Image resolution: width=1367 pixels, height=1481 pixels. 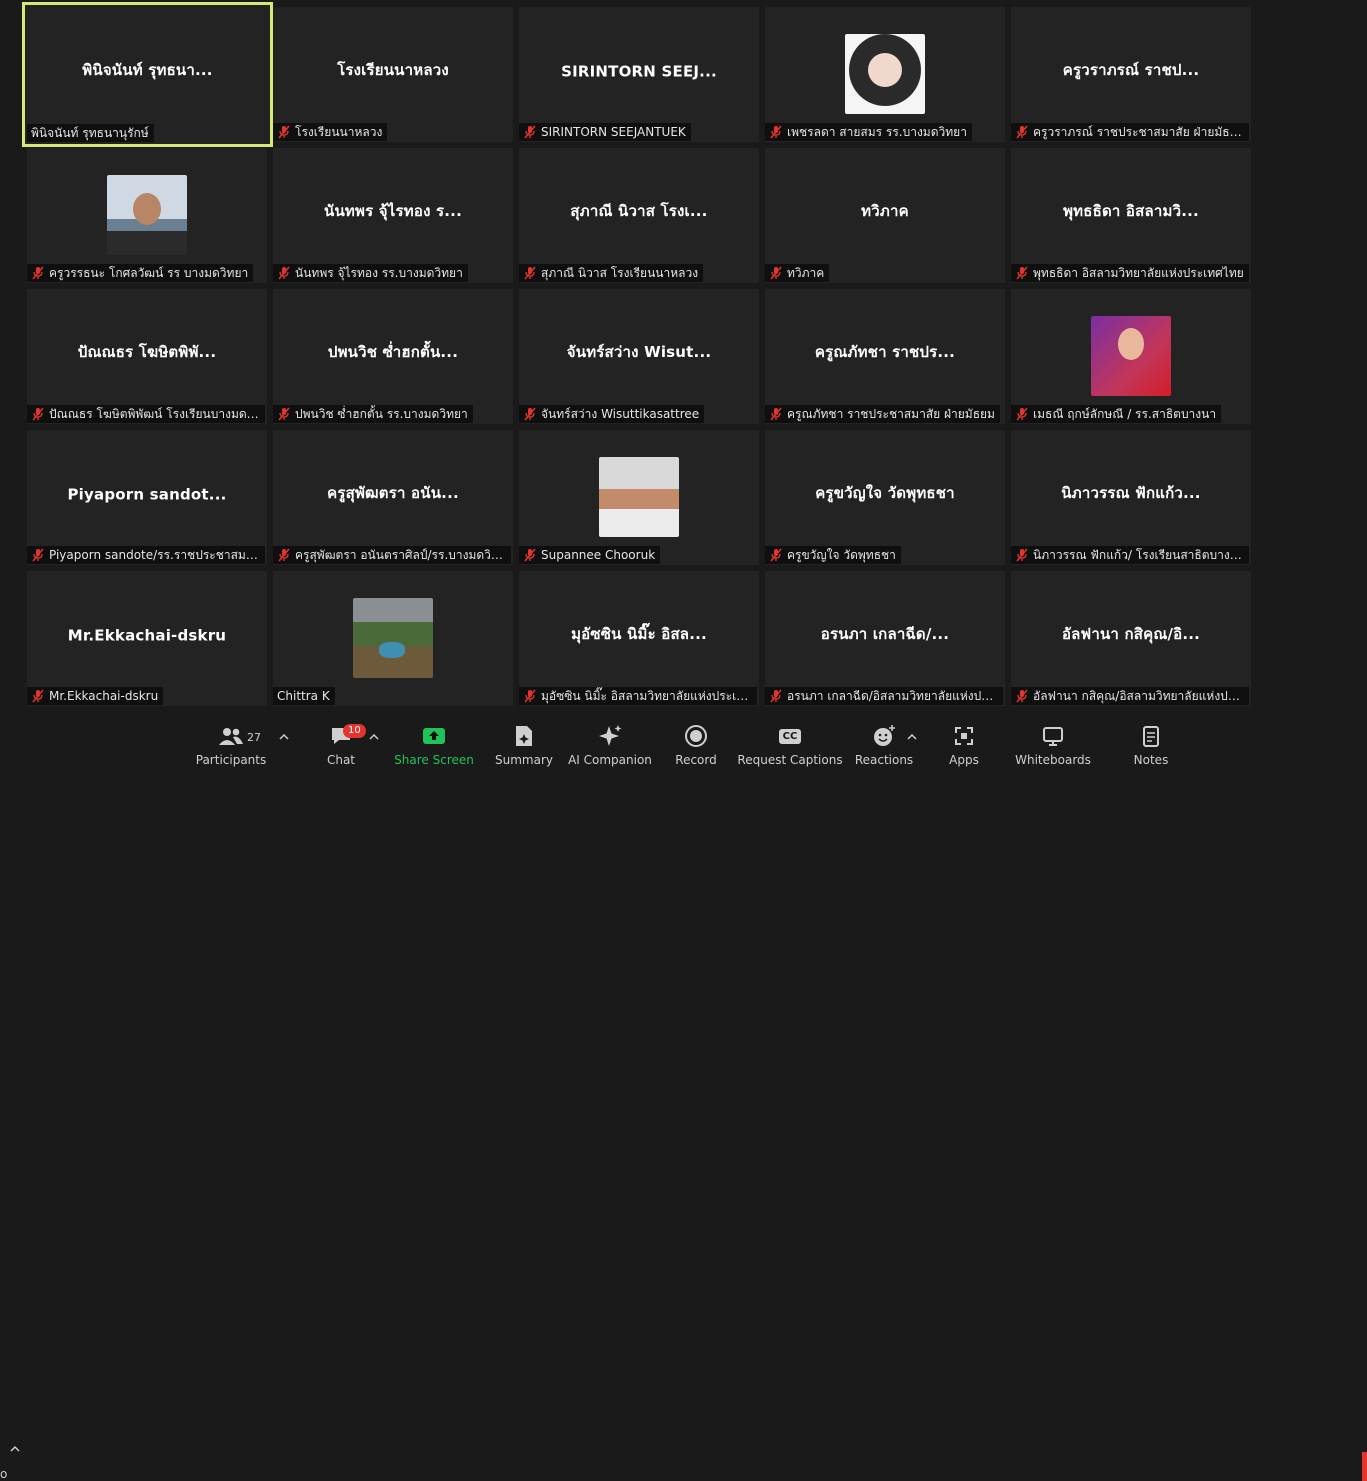 I want to click on whiteboards-button: Whiteboards, so click(x=1053, y=746).